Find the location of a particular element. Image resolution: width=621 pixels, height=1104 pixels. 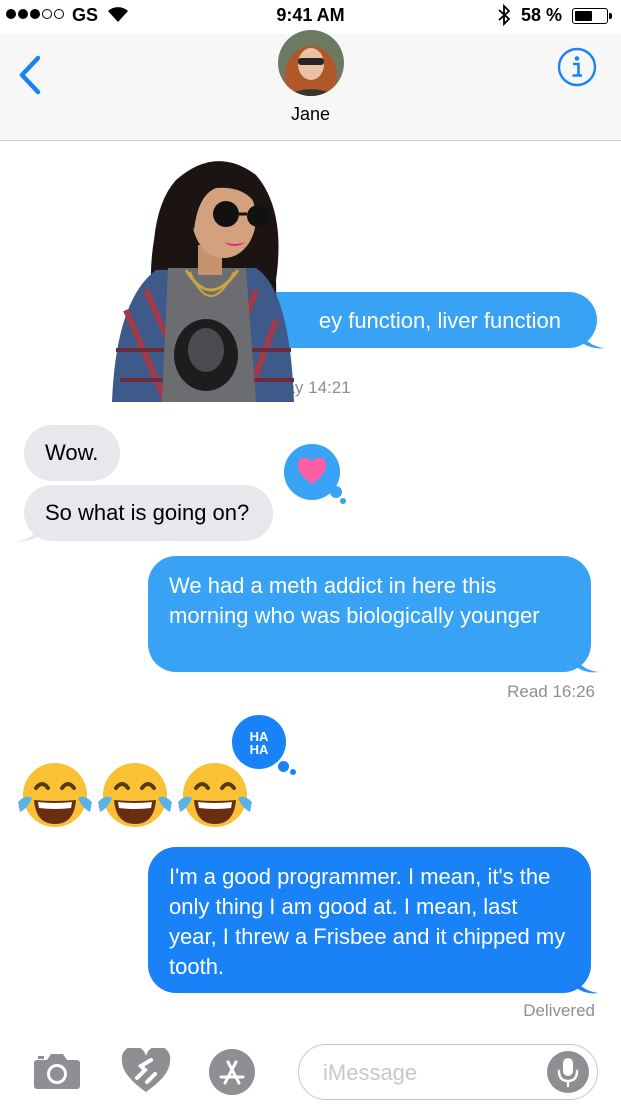

message-text: Wow. is located at coordinates (72, 452).